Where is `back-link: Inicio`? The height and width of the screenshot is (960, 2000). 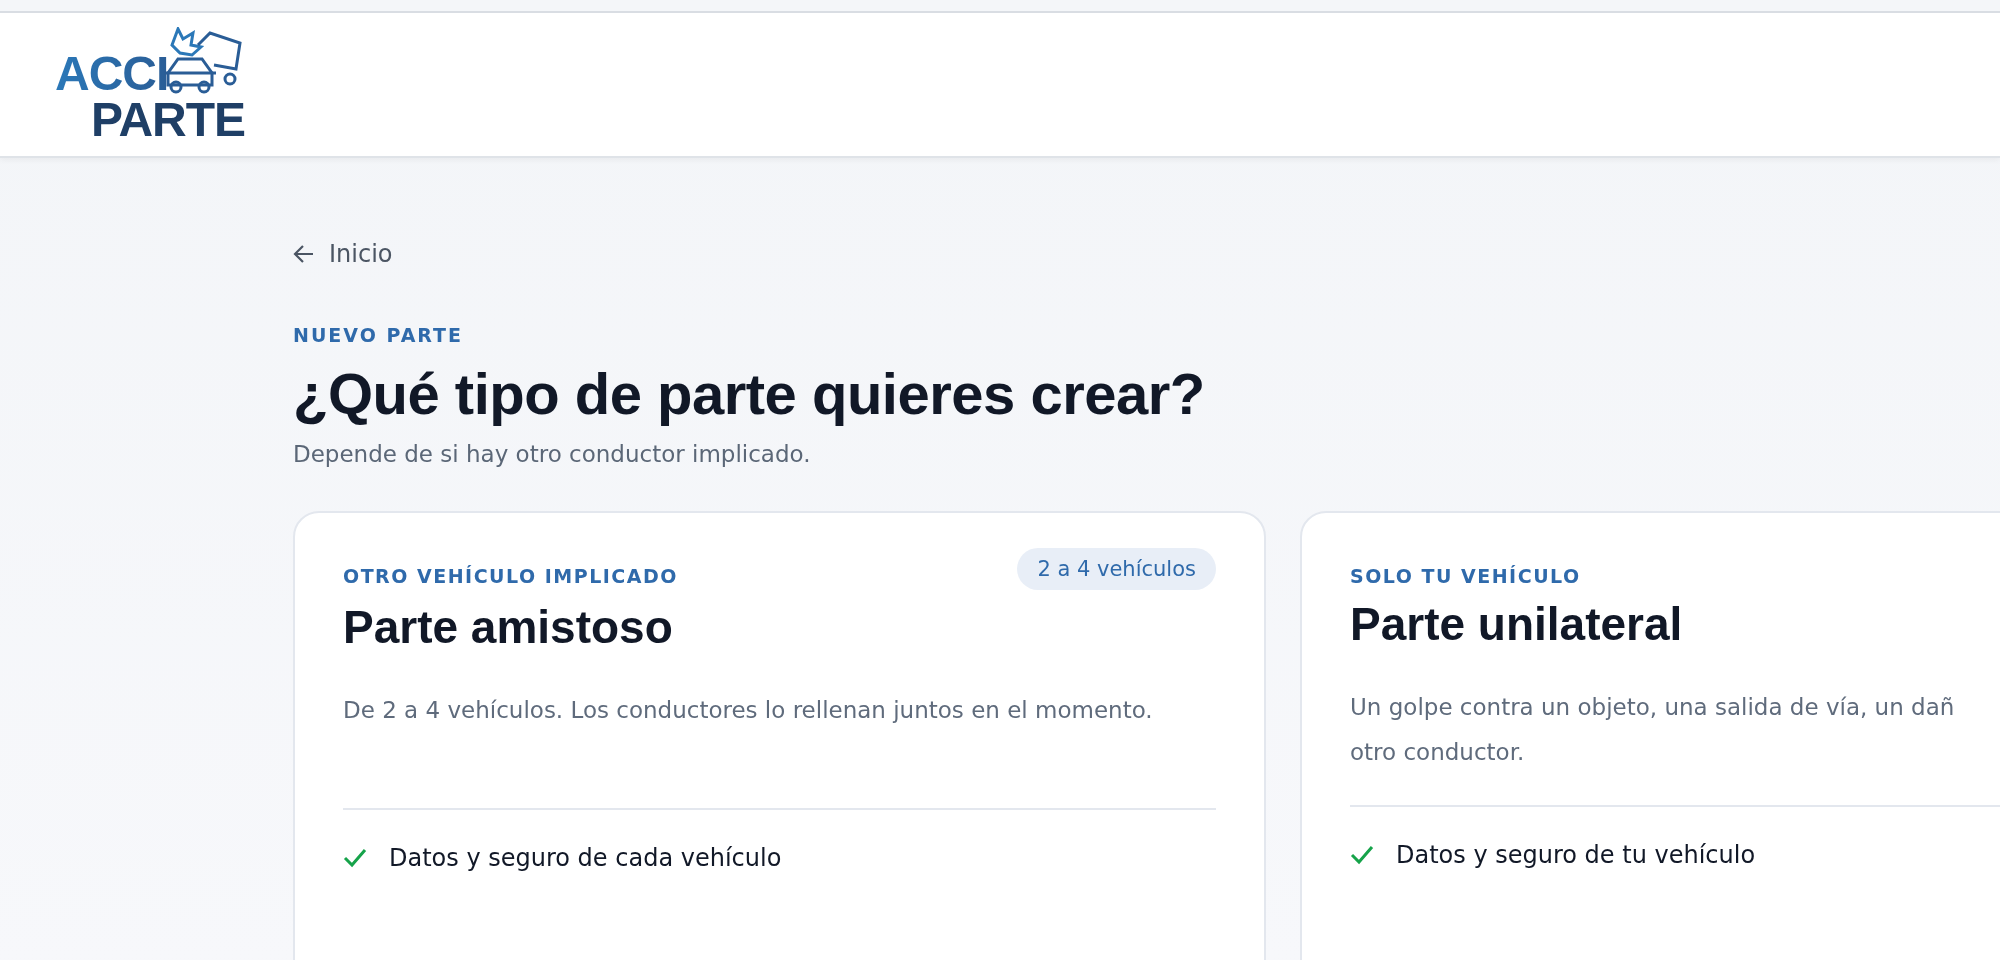 back-link: Inicio is located at coordinates (343, 254).